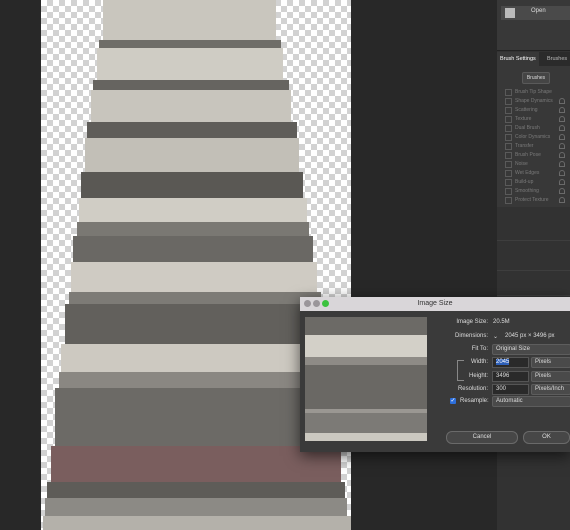 Image resolution: width=570 pixels, height=530 pixels. Describe the element at coordinates (510, 389) in the screenshot. I see `resolution-input: 300` at that location.